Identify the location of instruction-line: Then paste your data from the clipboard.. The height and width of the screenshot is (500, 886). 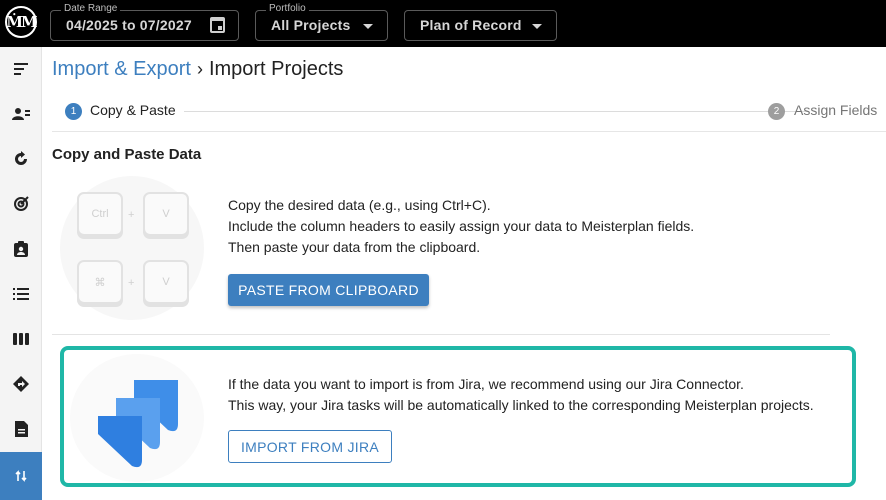
(354, 247).